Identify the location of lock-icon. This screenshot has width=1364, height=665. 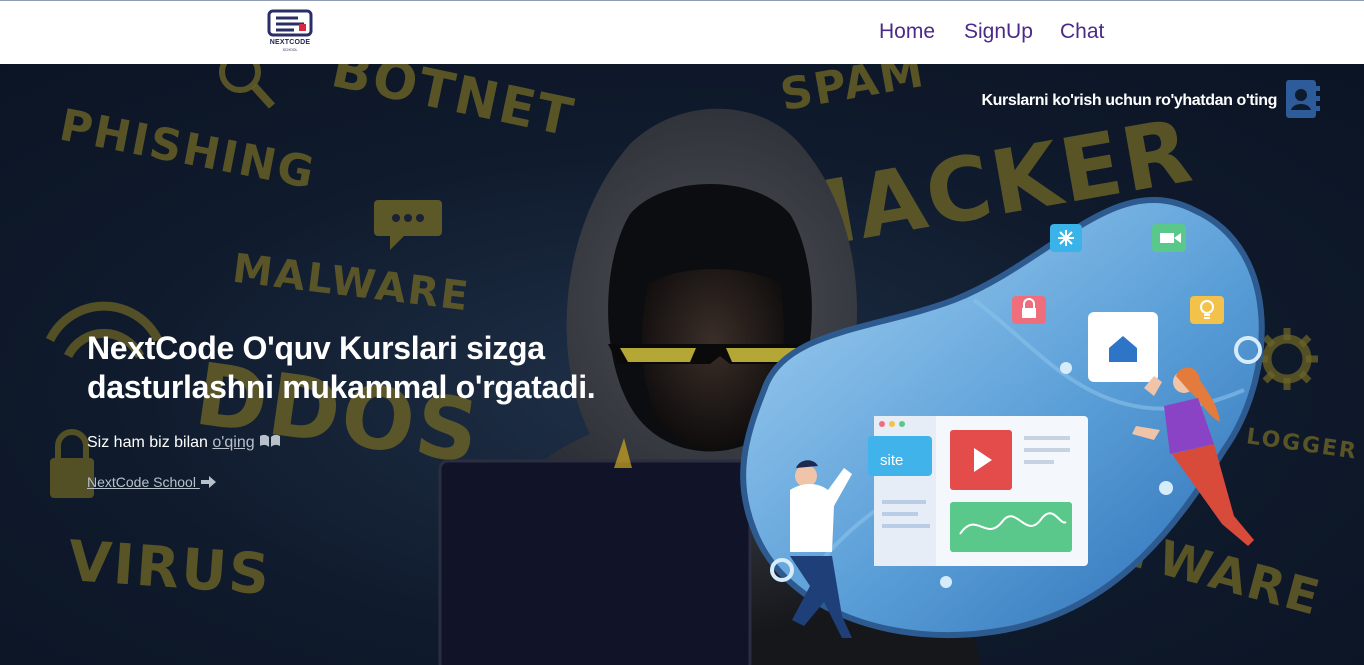
(1029, 310).